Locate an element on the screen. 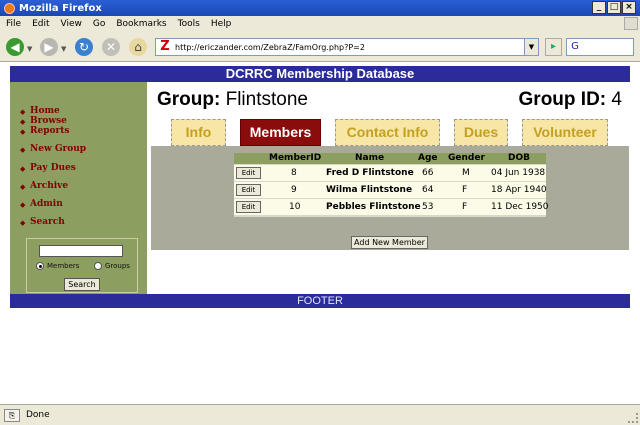  column-header-memberid: MemberID is located at coordinates (295, 158).